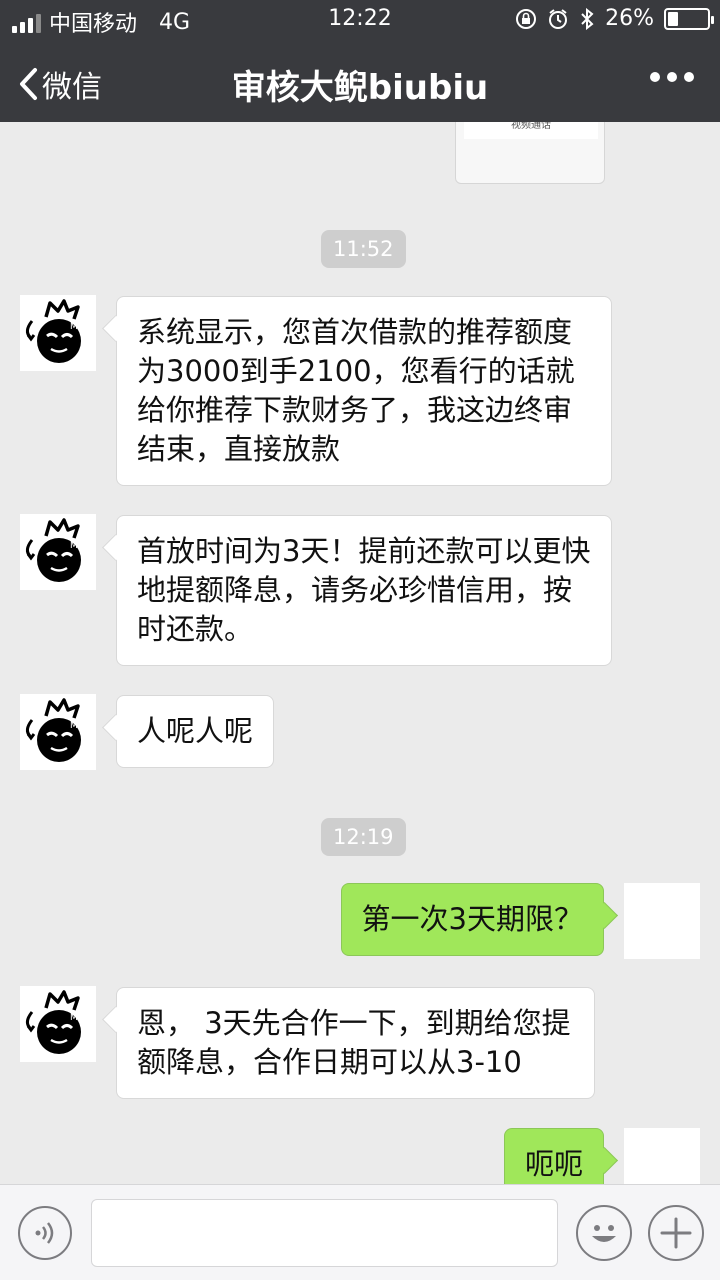 The width and height of the screenshot is (720, 1280). Describe the element at coordinates (531, 130) in the screenshot. I see `previous-card-label: 视频通话` at that location.